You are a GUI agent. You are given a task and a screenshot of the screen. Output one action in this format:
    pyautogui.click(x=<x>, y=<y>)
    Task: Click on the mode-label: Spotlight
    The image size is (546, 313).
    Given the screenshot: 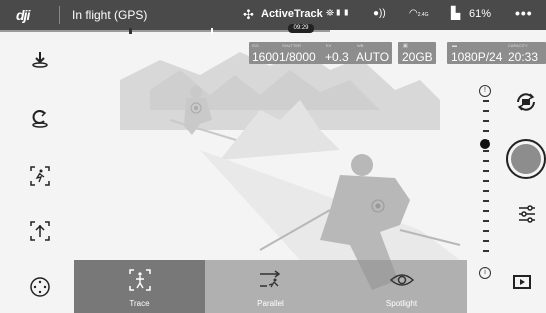 What is the action you would take?
    pyautogui.click(x=401, y=303)
    